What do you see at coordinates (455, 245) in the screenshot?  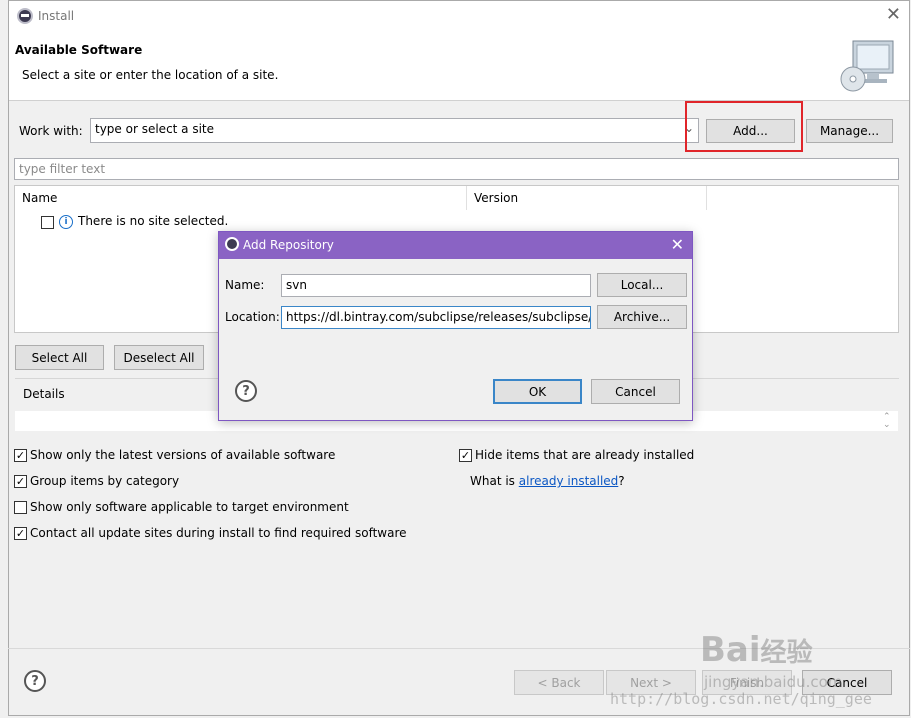 I see `dialog-title-bar: Add Repository ✕` at bounding box center [455, 245].